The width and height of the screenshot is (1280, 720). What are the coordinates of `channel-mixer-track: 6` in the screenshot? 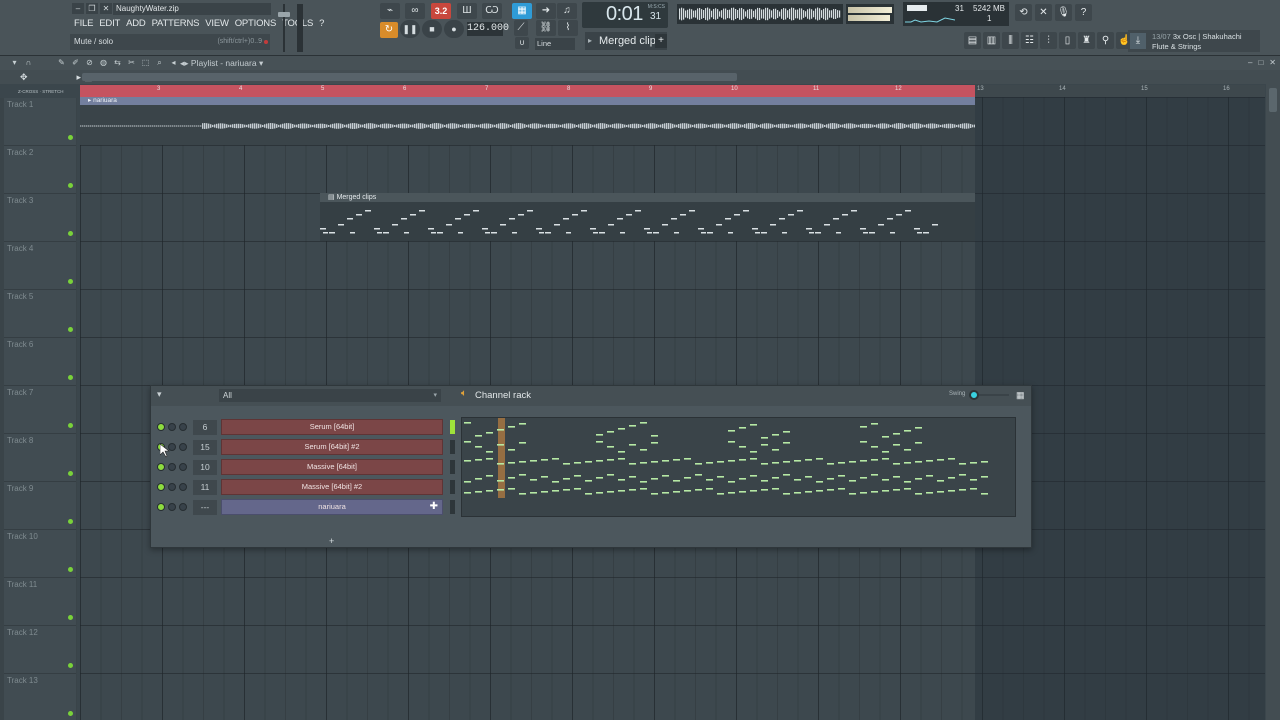 It's located at (205, 427).